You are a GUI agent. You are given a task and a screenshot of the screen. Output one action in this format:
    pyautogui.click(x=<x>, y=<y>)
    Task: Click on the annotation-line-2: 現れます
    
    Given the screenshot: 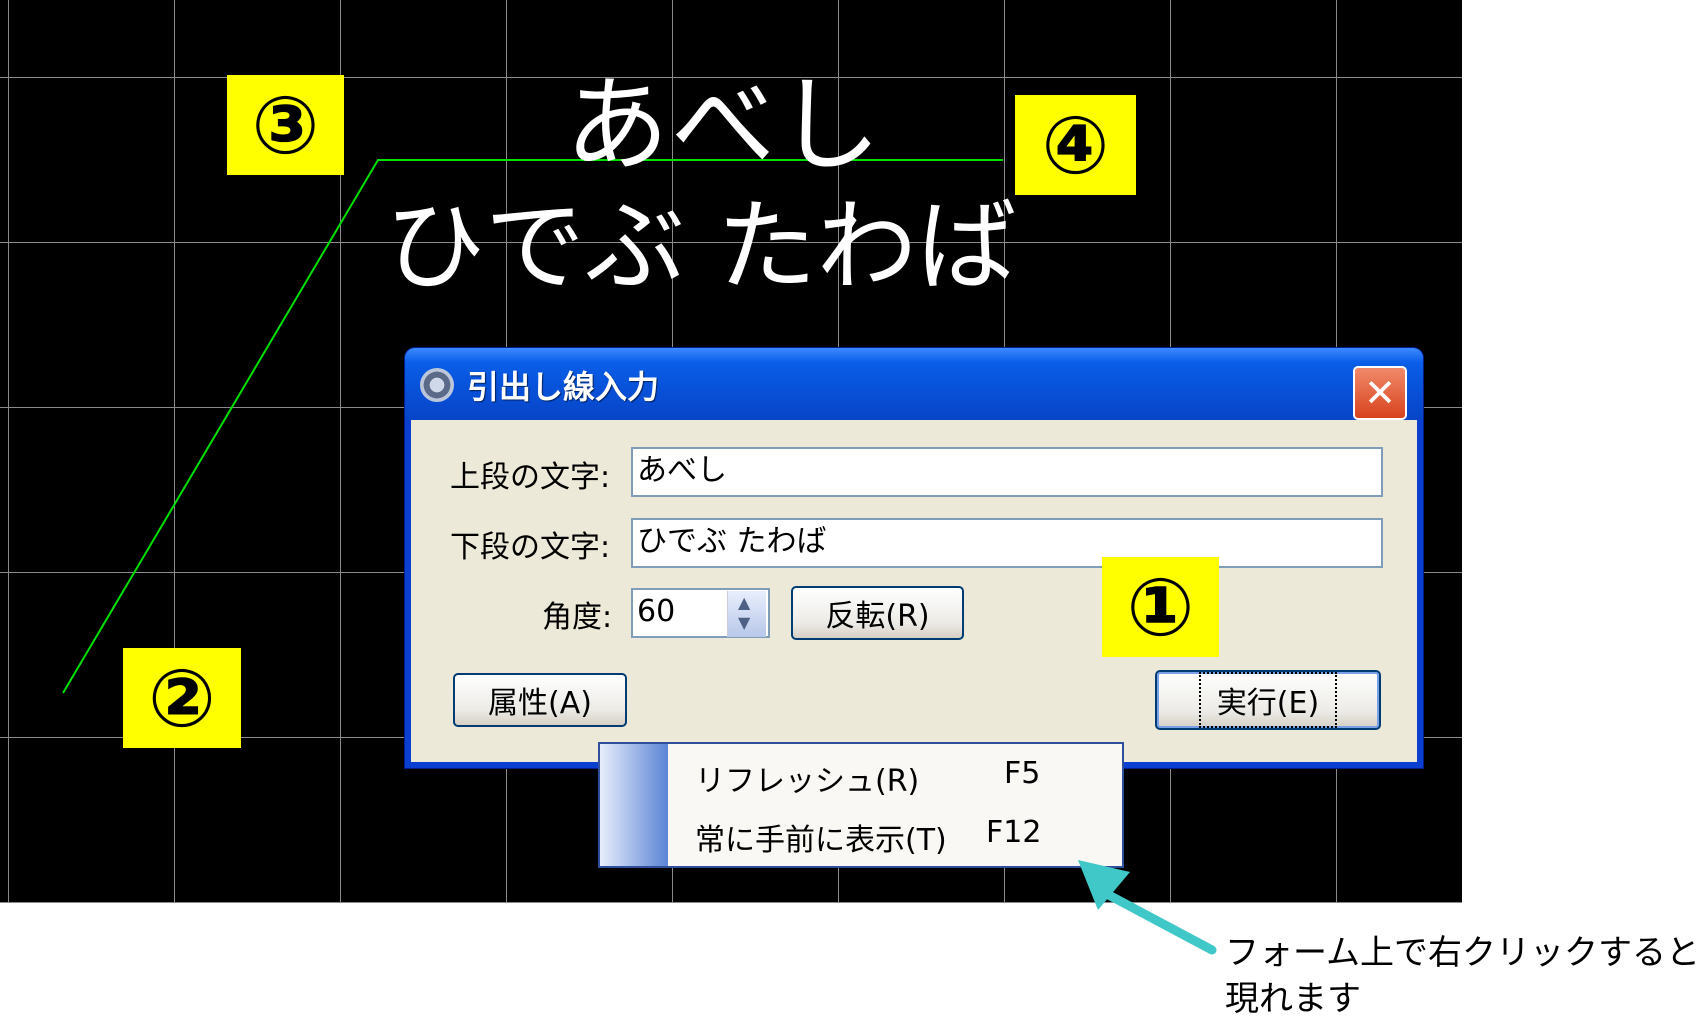 What is the action you would take?
    pyautogui.click(x=1293, y=999)
    